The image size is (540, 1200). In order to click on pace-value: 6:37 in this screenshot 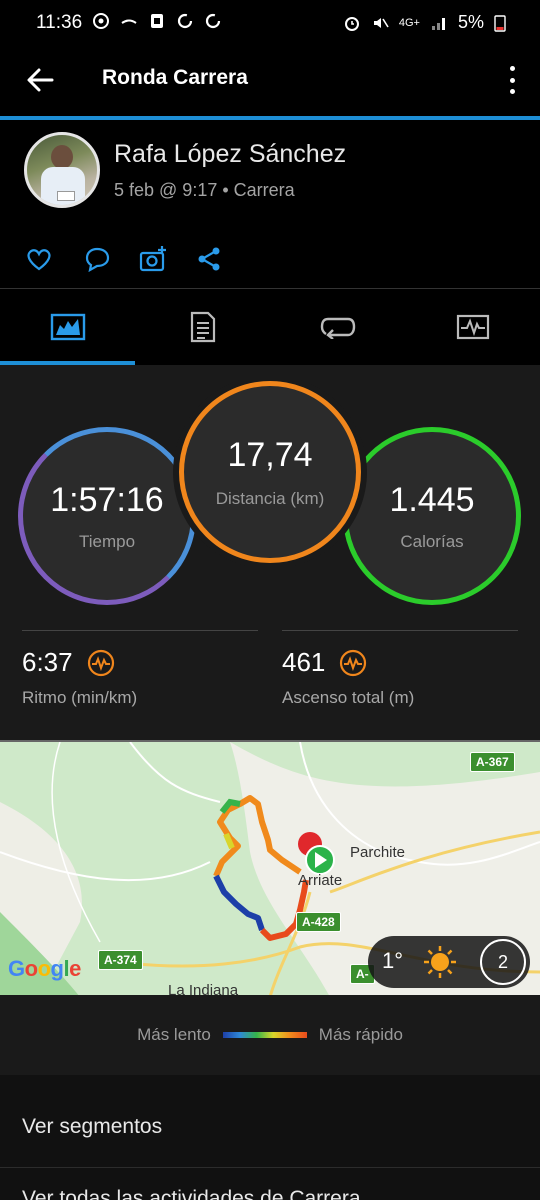, I will do `click(47, 662)`.